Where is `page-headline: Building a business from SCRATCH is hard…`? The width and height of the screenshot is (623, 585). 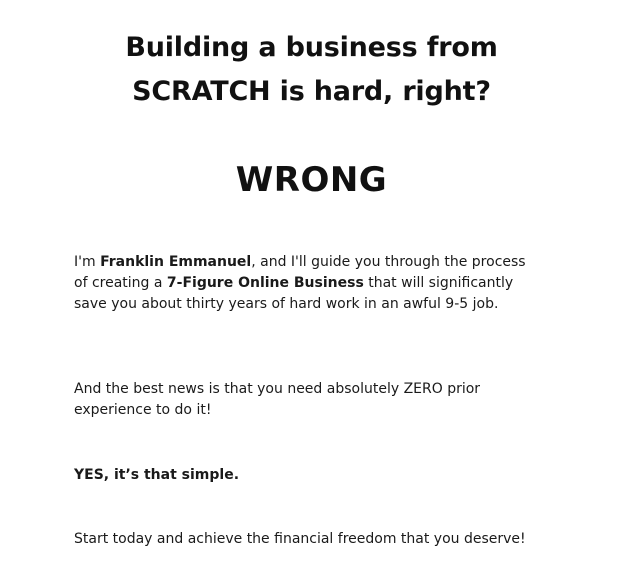
page-headline: Building a business from SCRATCH is hard… is located at coordinates (311, 70).